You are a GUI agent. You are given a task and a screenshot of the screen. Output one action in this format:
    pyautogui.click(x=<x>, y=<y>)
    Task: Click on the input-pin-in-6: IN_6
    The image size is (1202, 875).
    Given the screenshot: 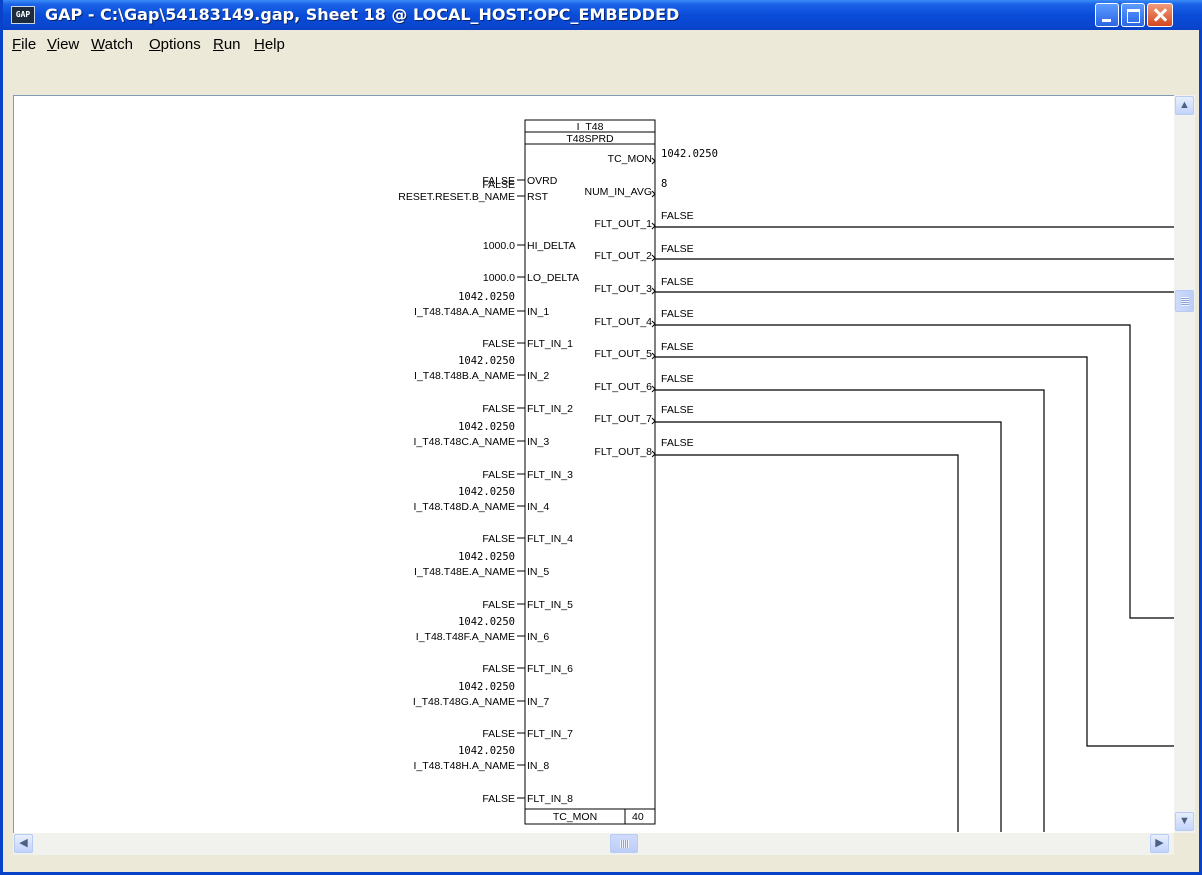 What is the action you would take?
    pyautogui.click(x=538, y=637)
    